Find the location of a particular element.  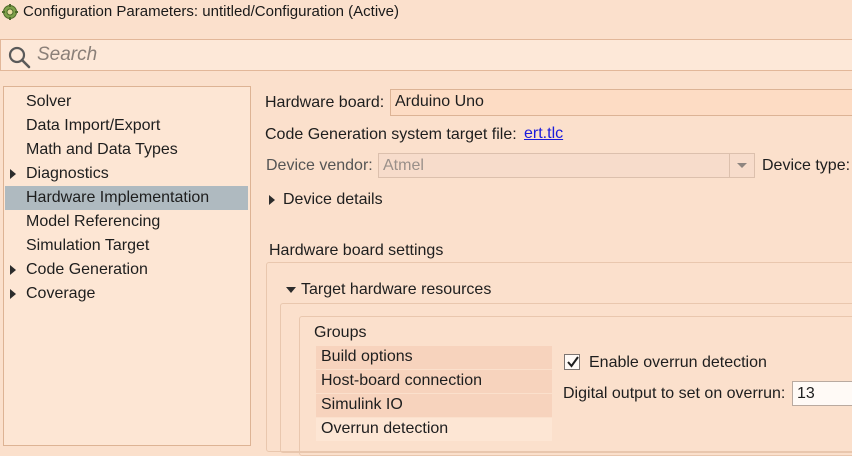

sidebar-item-label: Data Import/Export is located at coordinates (93, 125).